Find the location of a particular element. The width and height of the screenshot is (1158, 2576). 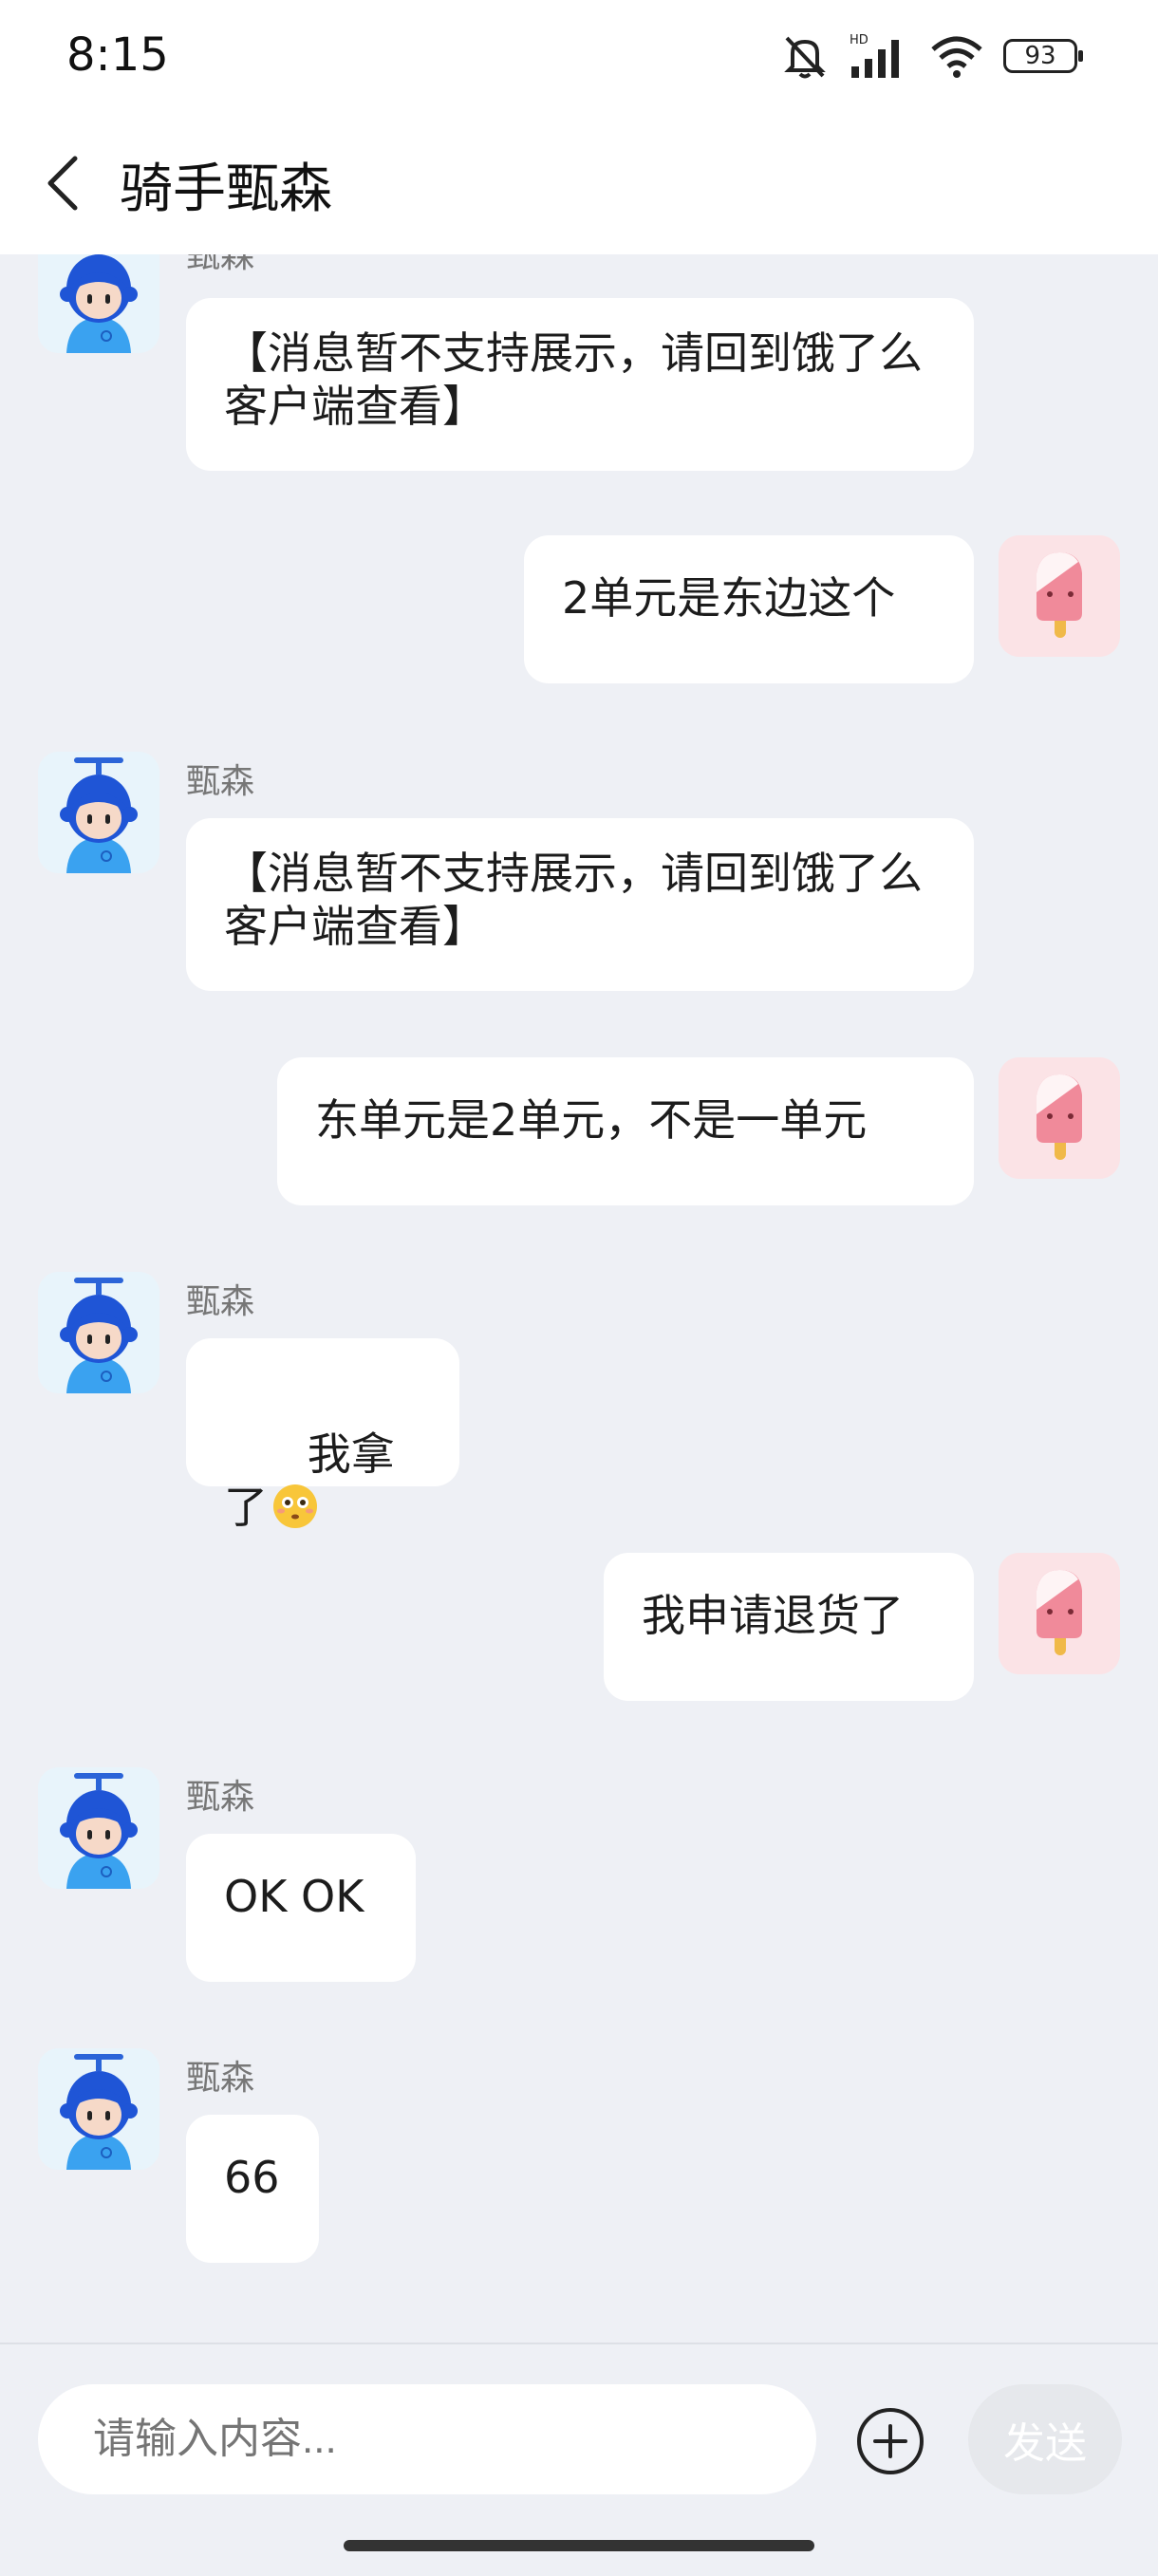

message-rider: 甄森 OK OK is located at coordinates (579, 1881).